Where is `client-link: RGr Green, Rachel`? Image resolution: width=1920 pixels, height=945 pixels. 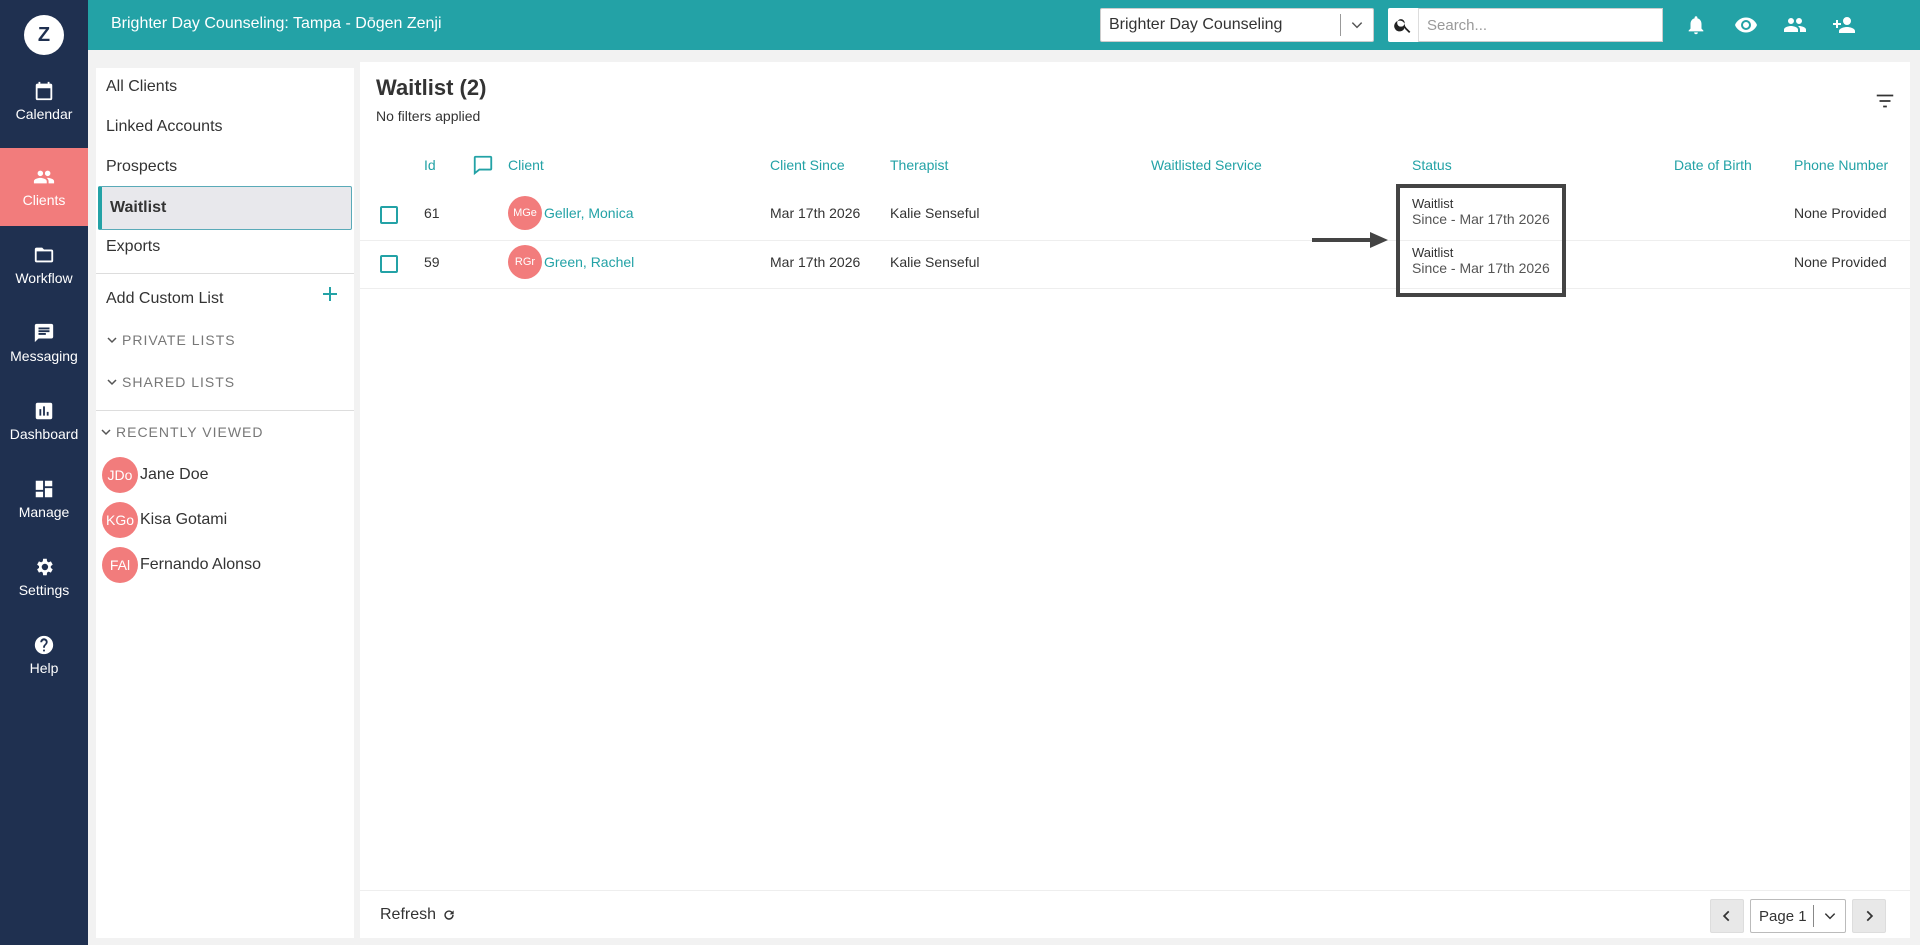
client-link: RGr Green, Rachel is located at coordinates (571, 262).